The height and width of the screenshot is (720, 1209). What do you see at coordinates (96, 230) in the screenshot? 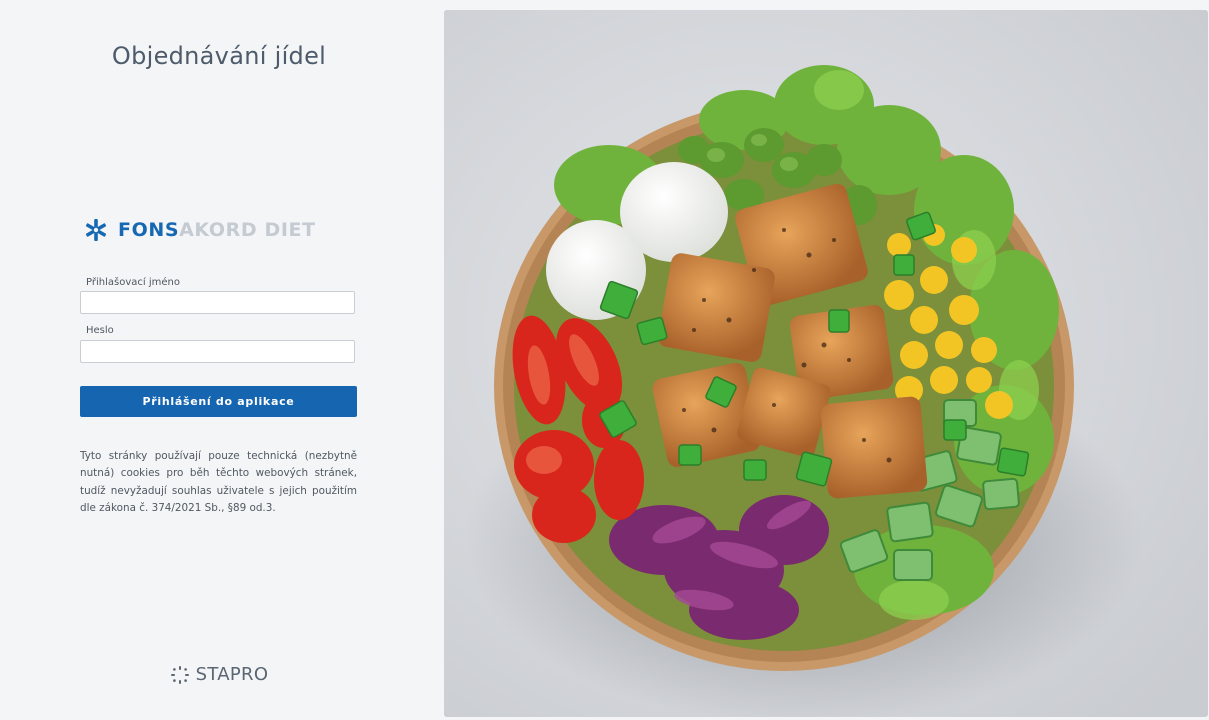
I see `snowflake-star-icon` at bounding box center [96, 230].